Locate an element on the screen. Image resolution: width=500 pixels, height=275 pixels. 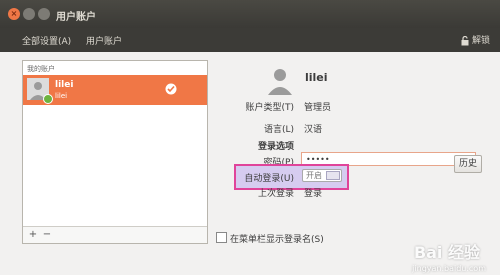
account-type-value: 管理员 is located at coordinates (317, 106).